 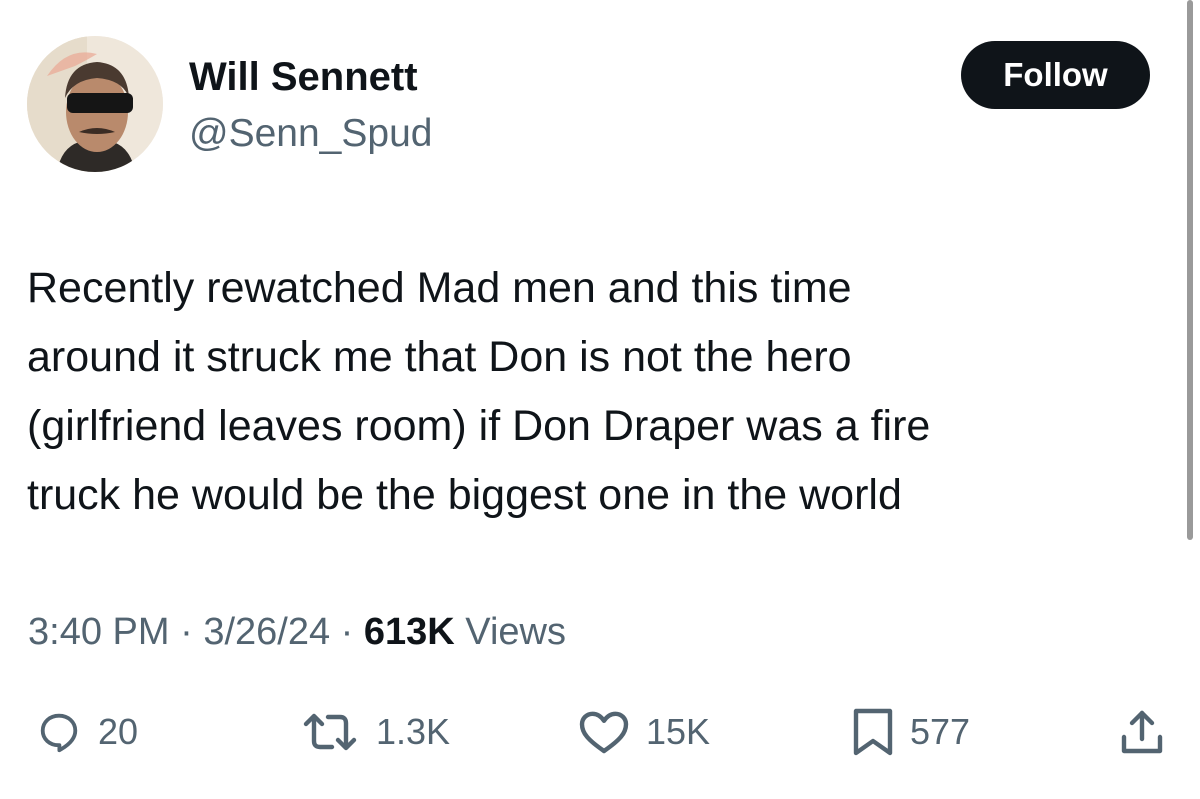 I want to click on tweet-date: 3/26/24, so click(x=266, y=632).